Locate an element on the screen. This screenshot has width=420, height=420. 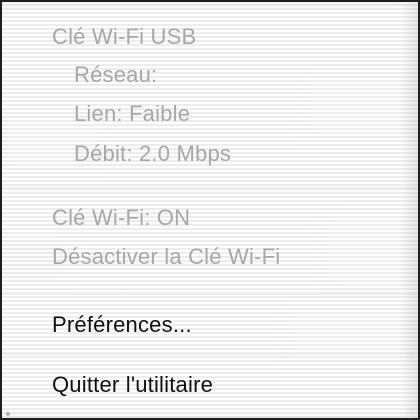
menu-link-status-label: Lien: Faible is located at coordinates (132, 113).